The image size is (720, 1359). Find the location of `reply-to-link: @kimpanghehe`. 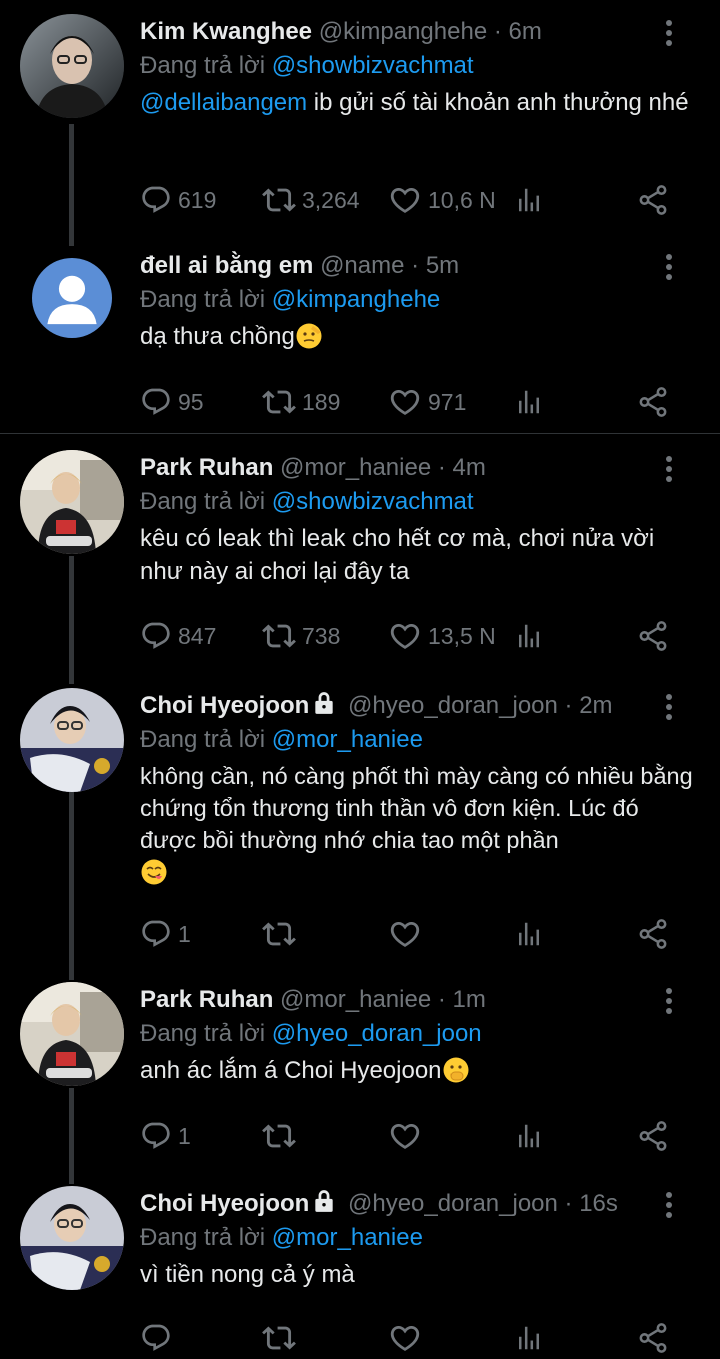

reply-to-link: @kimpanghehe is located at coordinates (356, 299).